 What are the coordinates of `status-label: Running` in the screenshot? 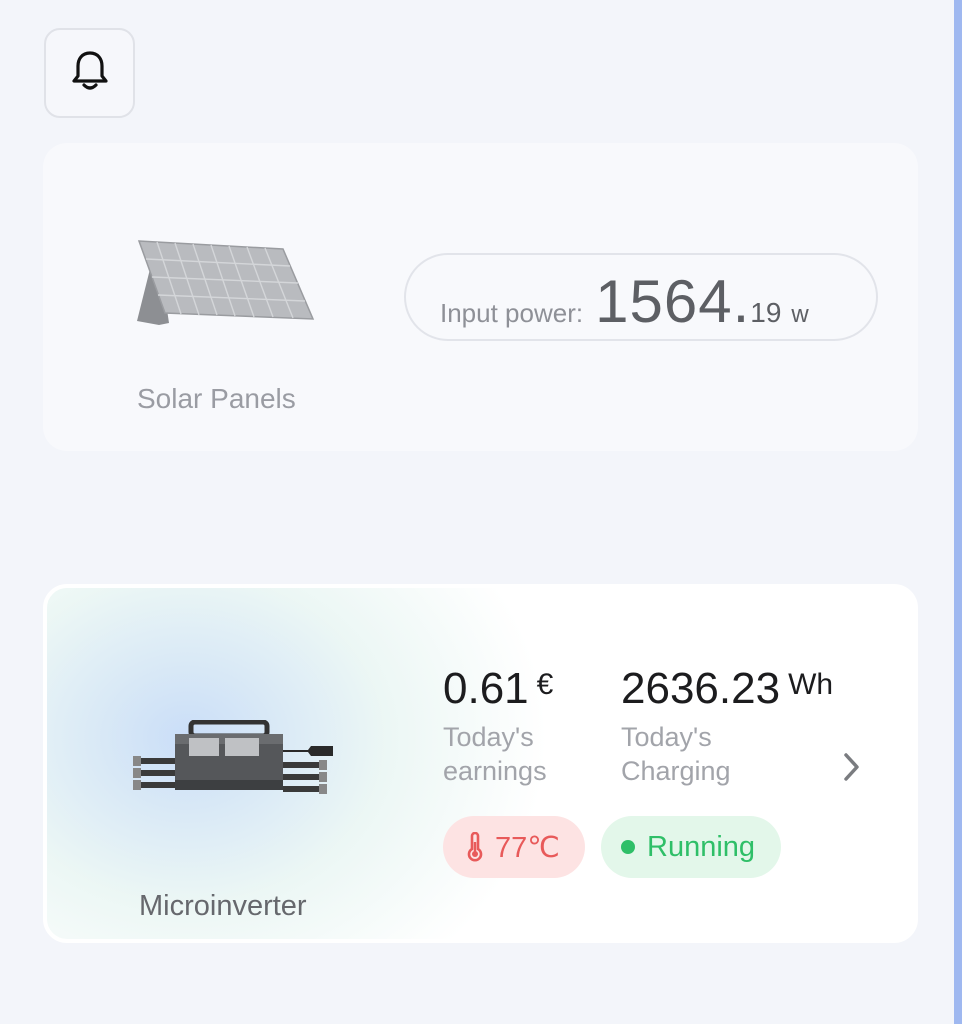 It's located at (701, 846).